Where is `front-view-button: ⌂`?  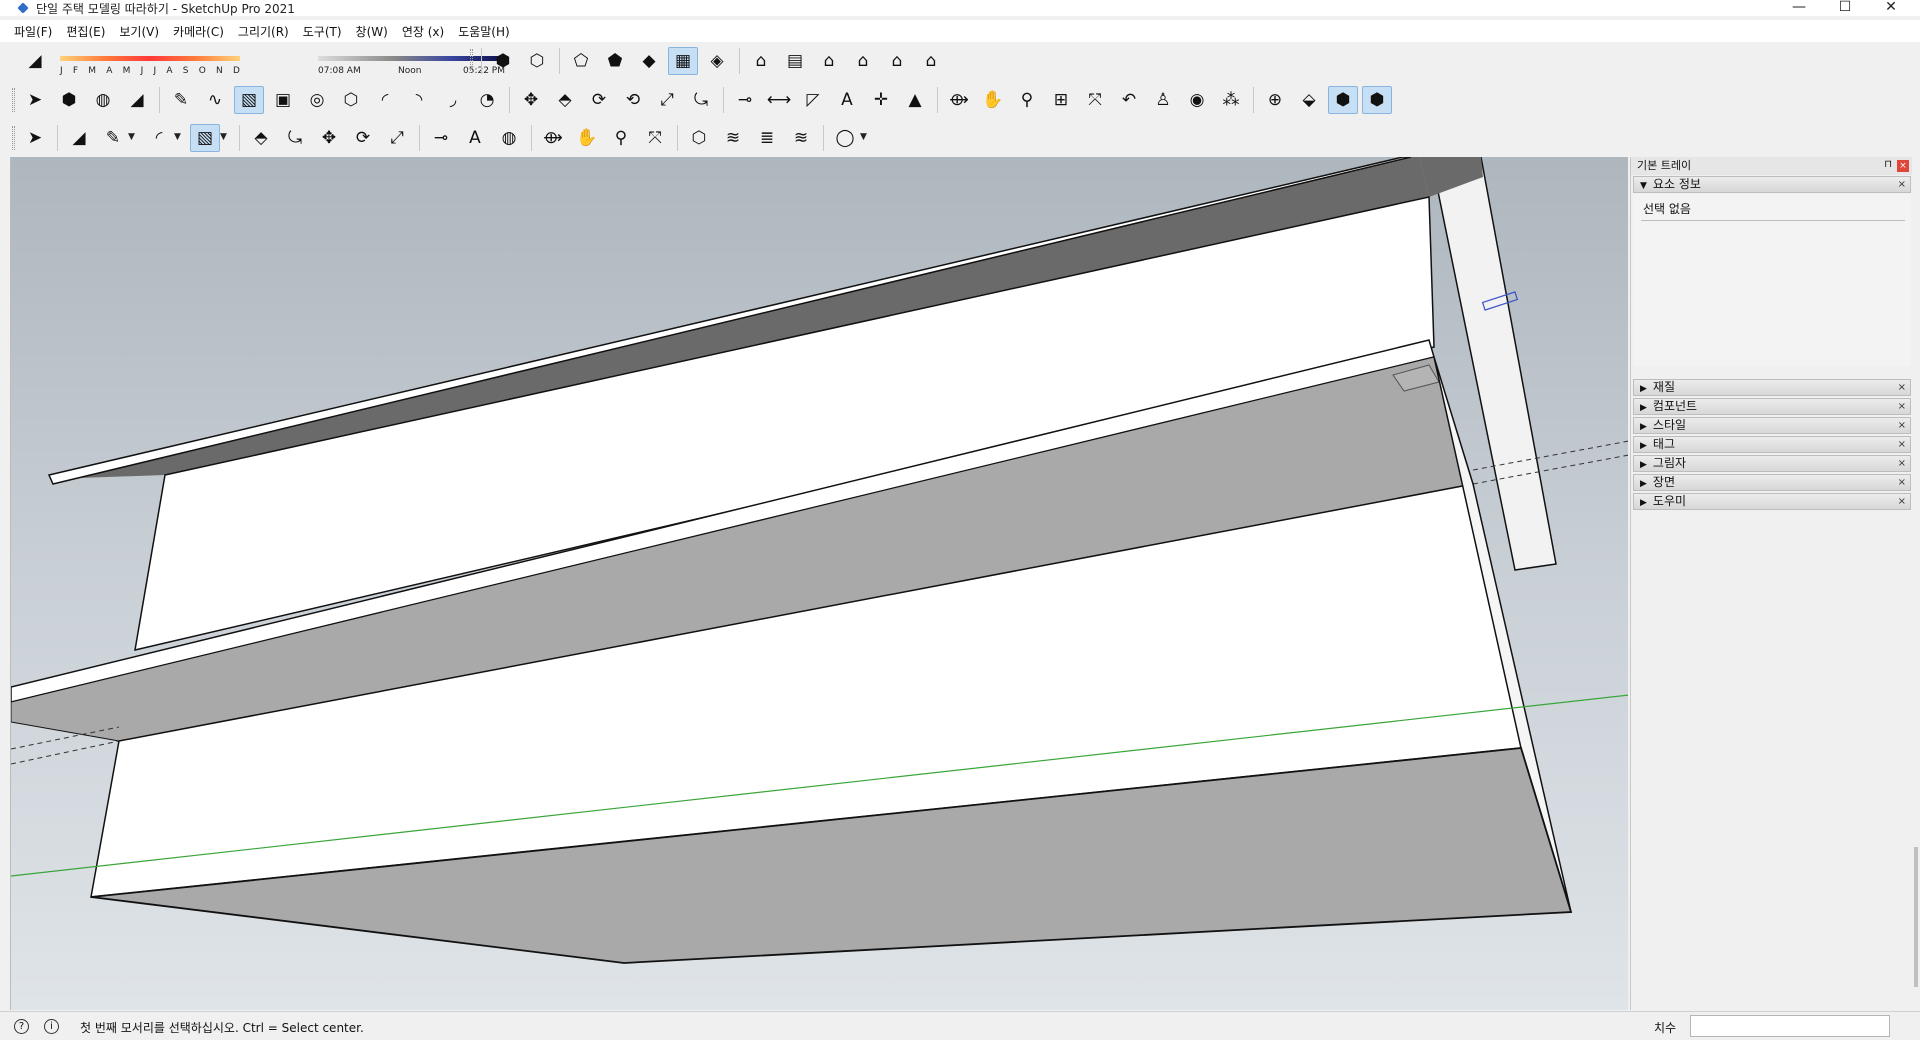 front-view-button: ⌂ is located at coordinates (829, 61).